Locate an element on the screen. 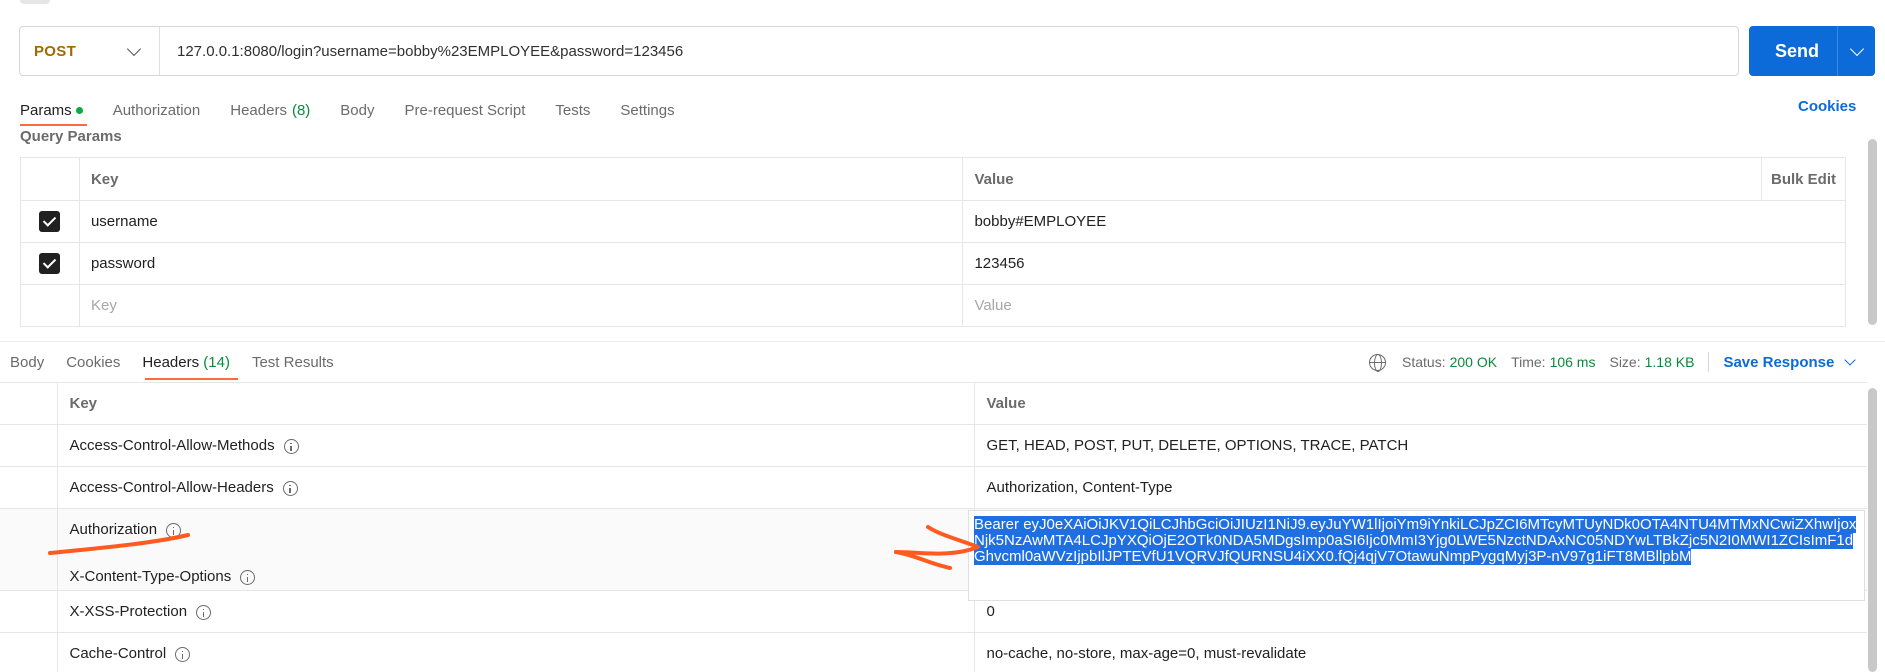  status-label: Status: is located at coordinates (1424, 362).